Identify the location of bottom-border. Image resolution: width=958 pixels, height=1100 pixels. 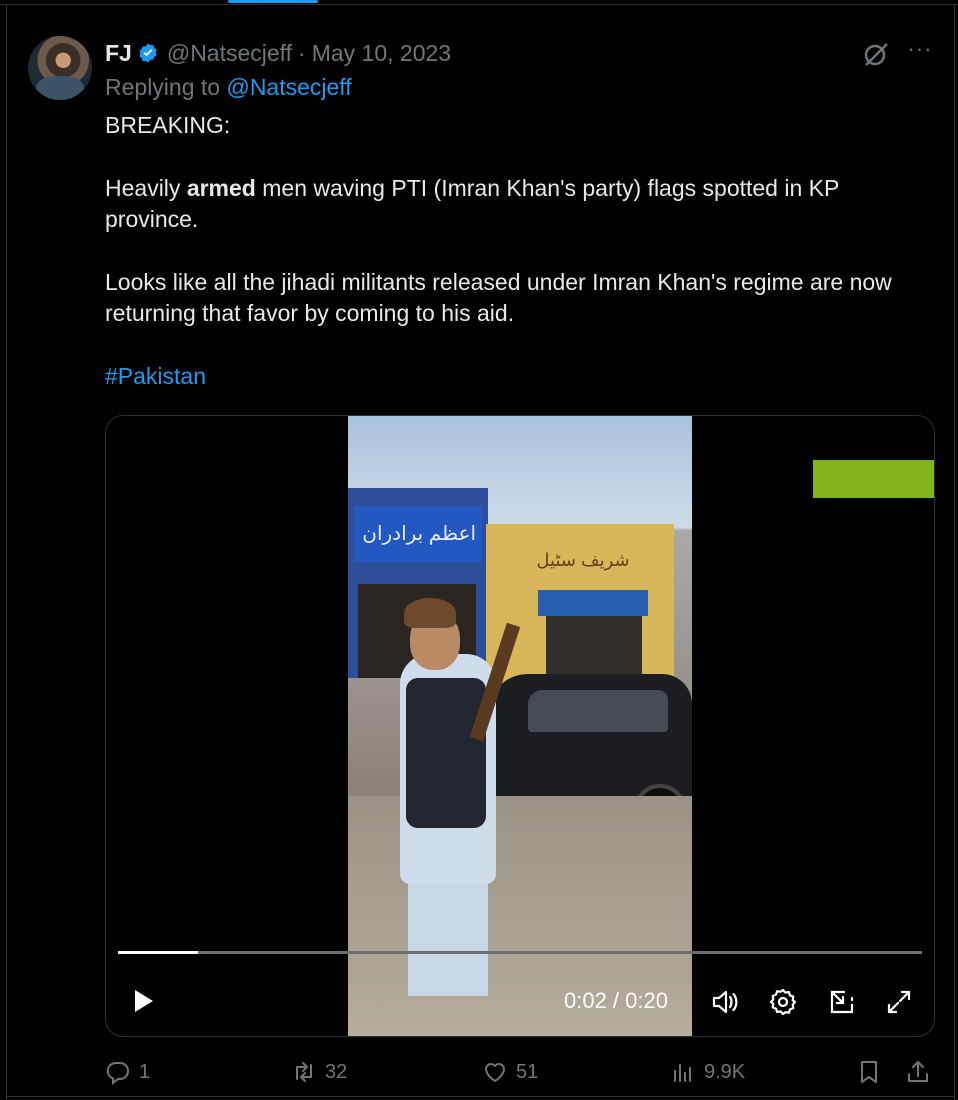
(480, 1096).